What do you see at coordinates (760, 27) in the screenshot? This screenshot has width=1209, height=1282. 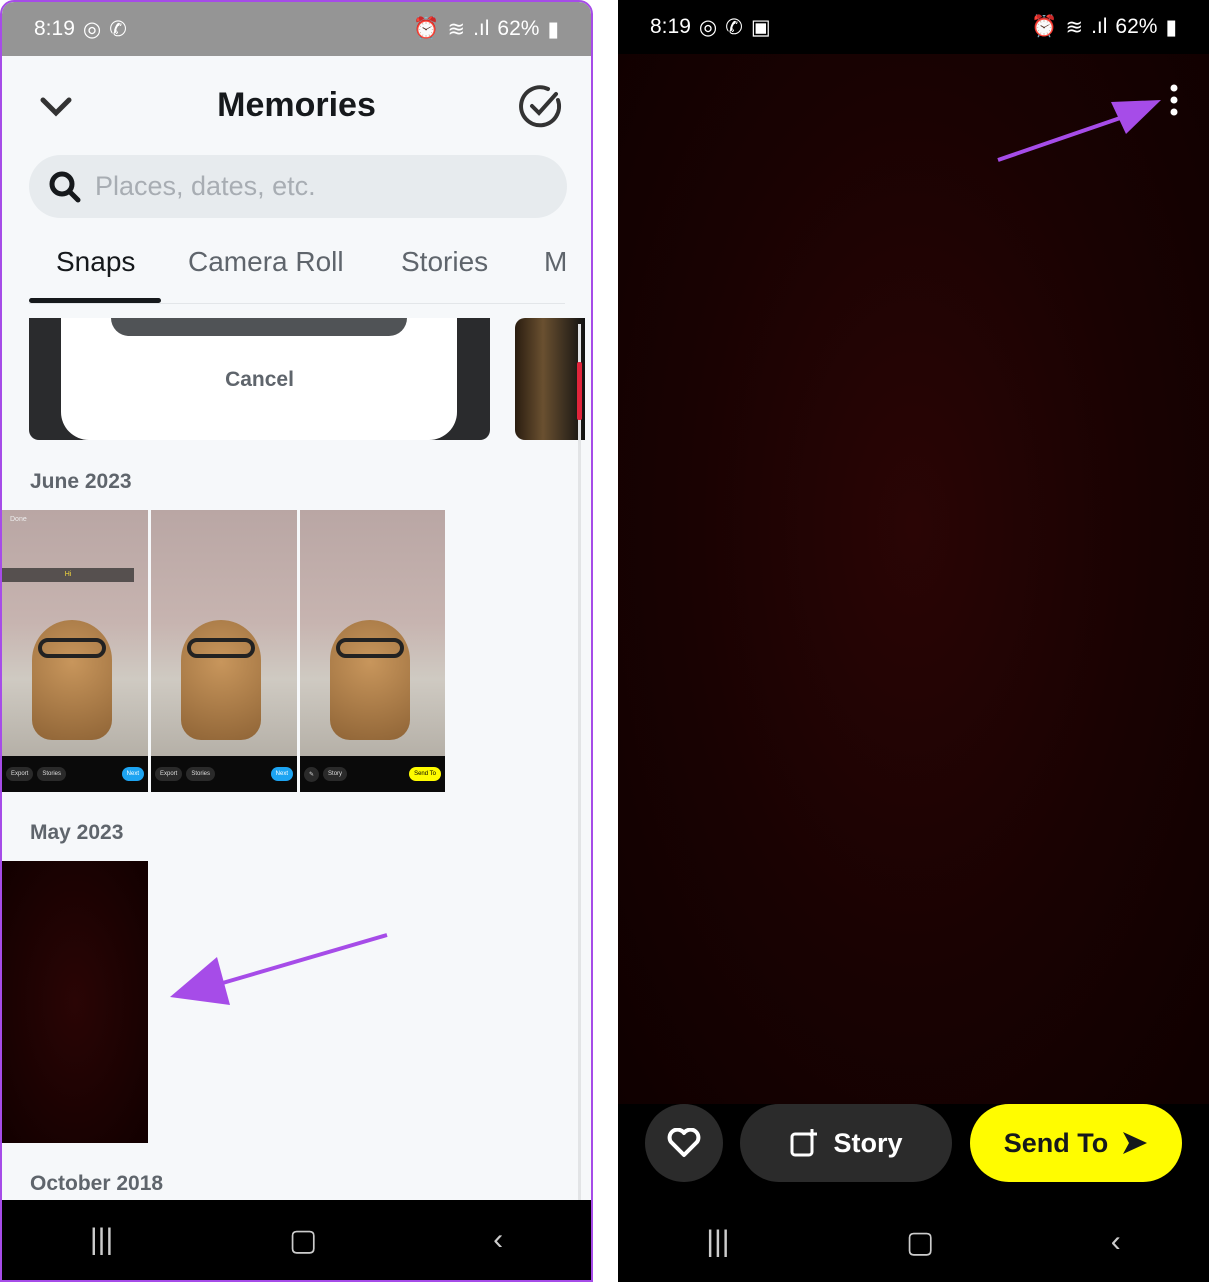 I see `gallery-icon: ▣` at bounding box center [760, 27].